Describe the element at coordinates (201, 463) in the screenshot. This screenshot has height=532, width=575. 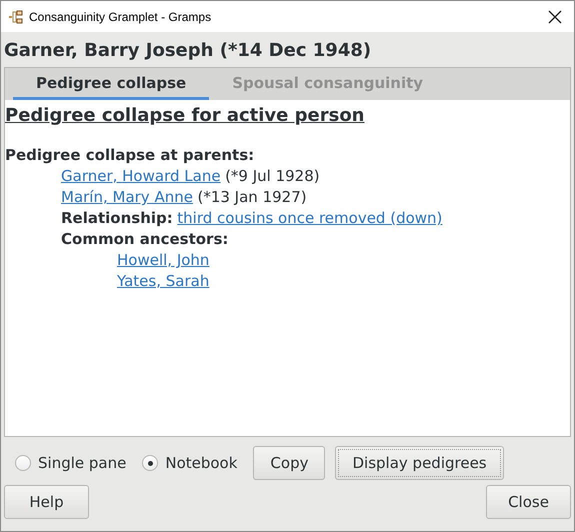
I see `radio-label: Notebook` at that location.